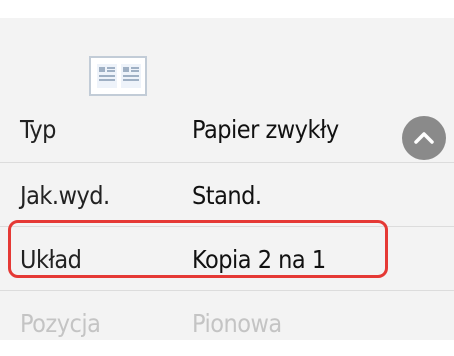 This screenshot has height=356, width=454. Describe the element at coordinates (38, 129) in the screenshot. I see `setting-label-type: Typ` at that location.